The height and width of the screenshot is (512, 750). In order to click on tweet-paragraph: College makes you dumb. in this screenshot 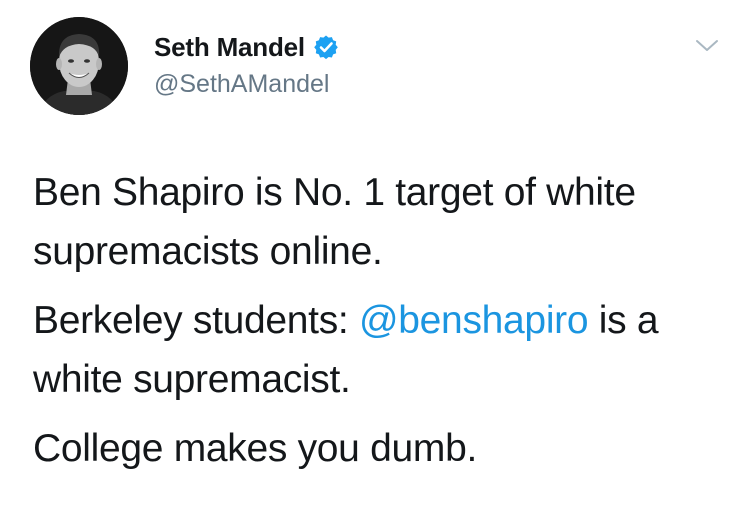, I will do `click(255, 448)`.